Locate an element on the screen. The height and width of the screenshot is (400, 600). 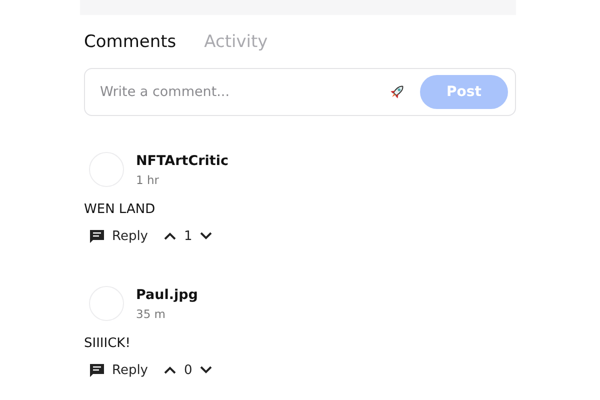
comment-time: 1 hr is located at coordinates (148, 179).